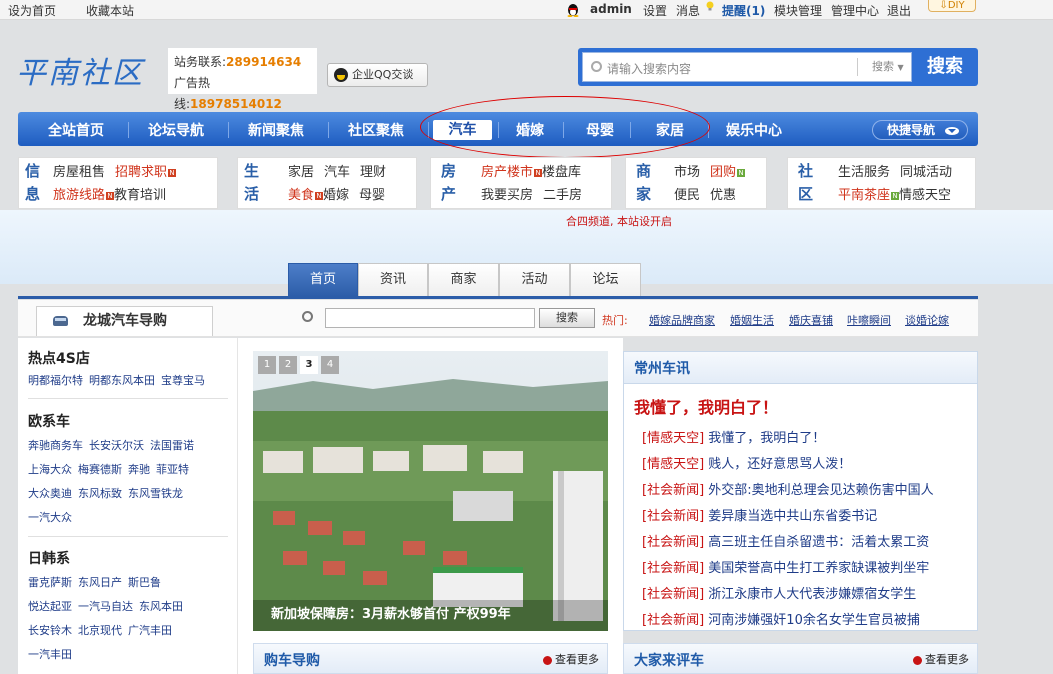 Image resolution: width=1053 pixels, height=674 pixels. I want to click on news-item: [社会新闻] 美国荣誉高中生打工养家缺课被判坐牢, so click(785, 566).